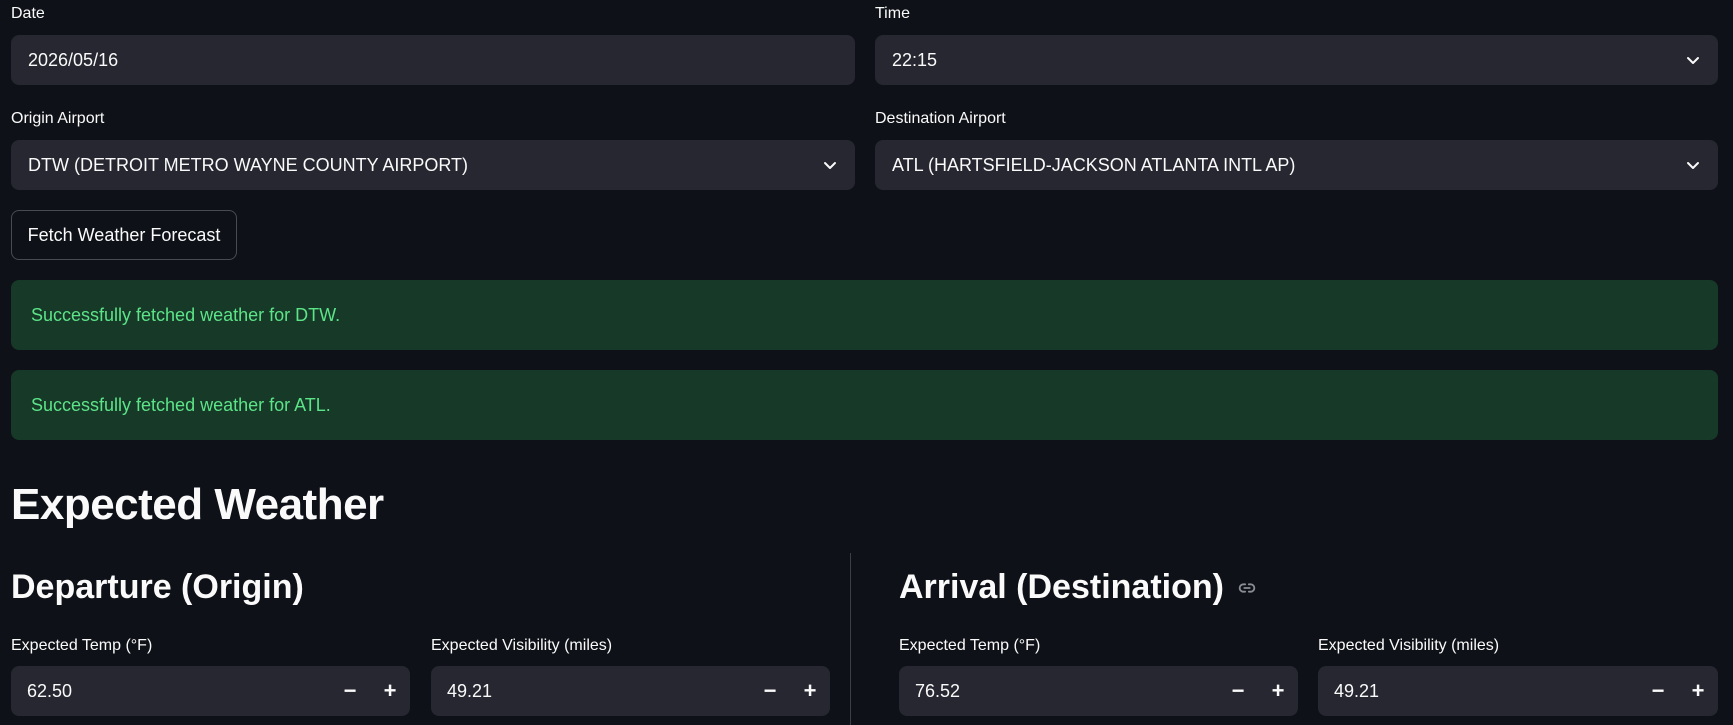  Describe the element at coordinates (58, 118) in the screenshot. I see `origin-label: Origin Airport` at that location.